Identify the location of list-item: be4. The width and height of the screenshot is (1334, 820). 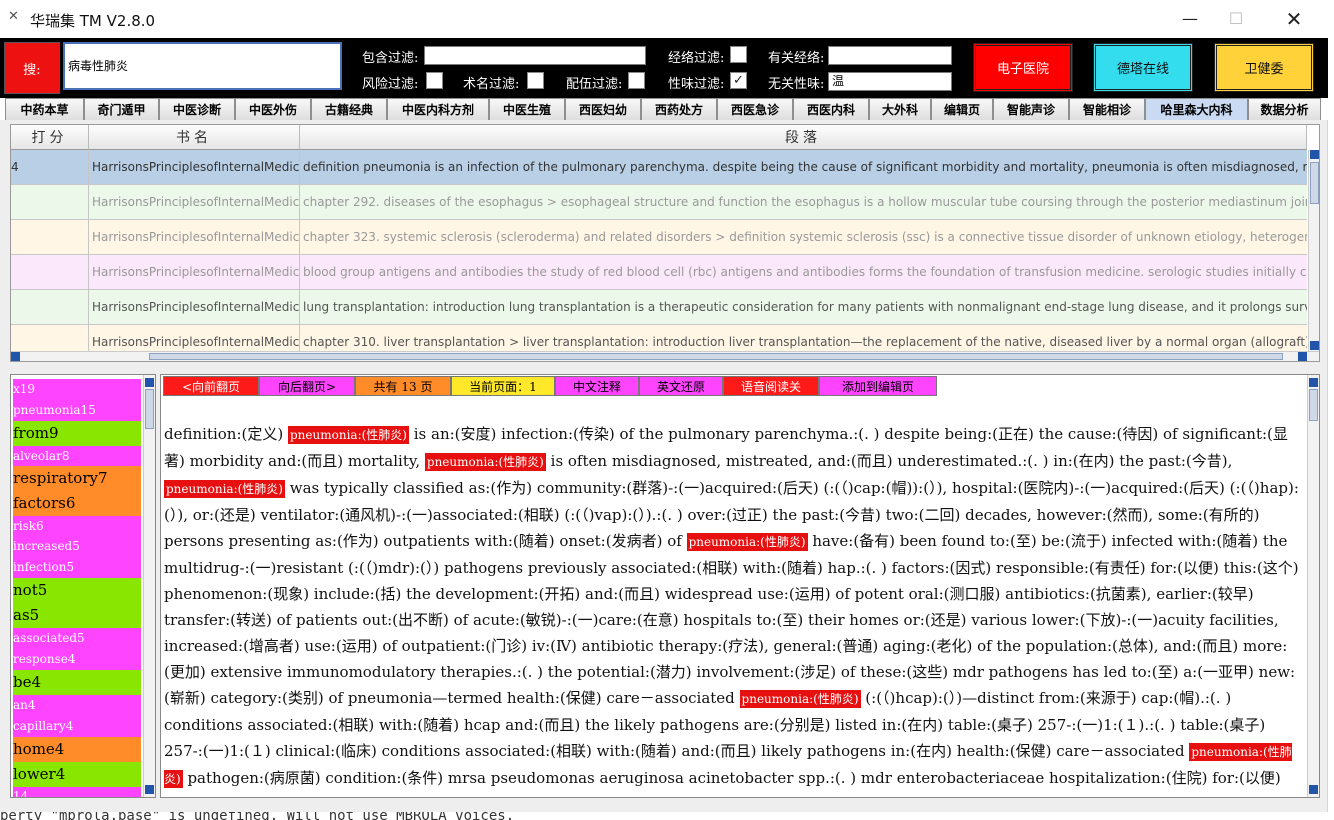
(77, 682).